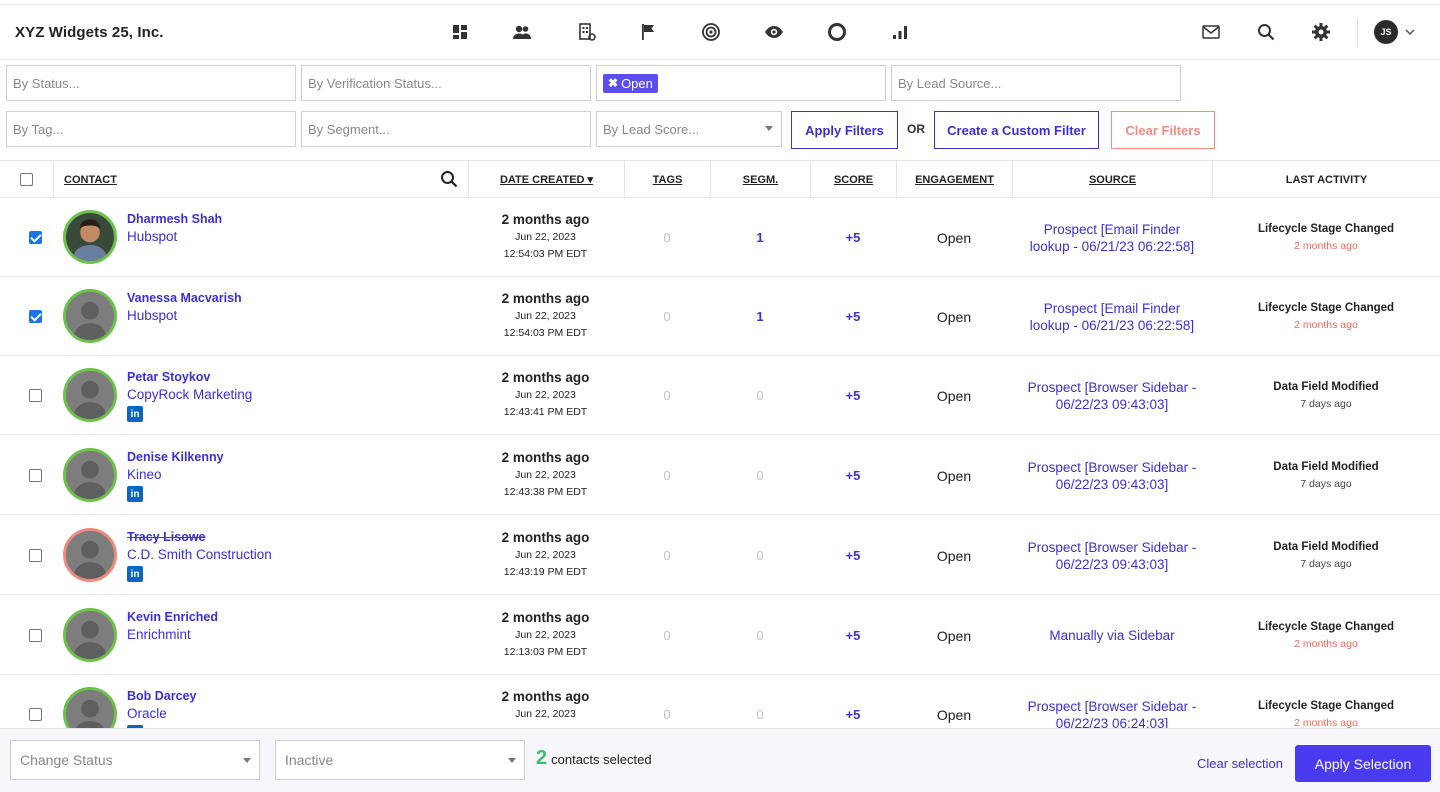 This screenshot has width=1440, height=792. Describe the element at coordinates (26, 179) in the screenshot. I see `select-all-checkbox` at that location.